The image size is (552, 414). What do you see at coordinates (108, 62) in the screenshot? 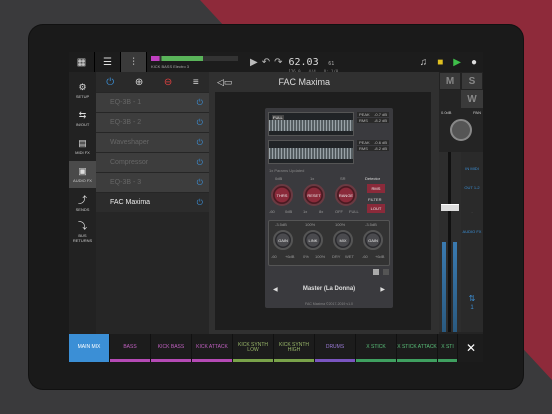
I see `list-view-button: ☰` at bounding box center [108, 62].